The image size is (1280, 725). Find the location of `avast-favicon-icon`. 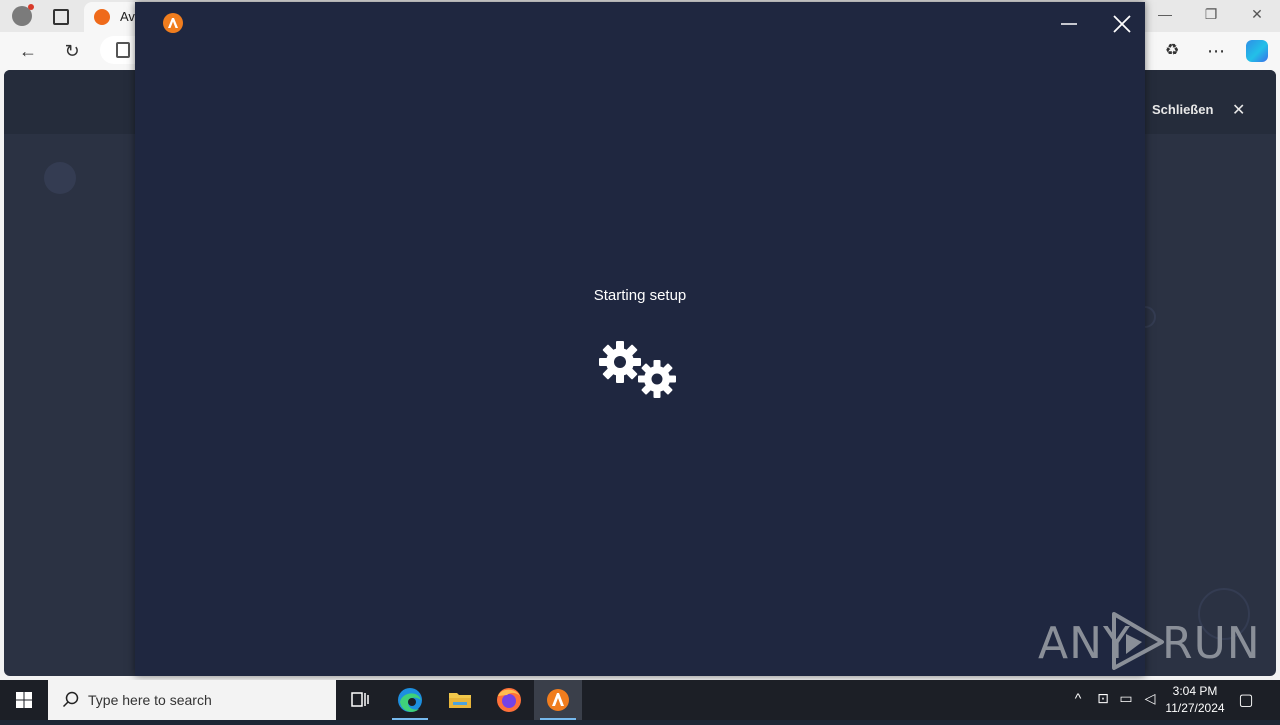

avast-favicon-icon is located at coordinates (102, 17).